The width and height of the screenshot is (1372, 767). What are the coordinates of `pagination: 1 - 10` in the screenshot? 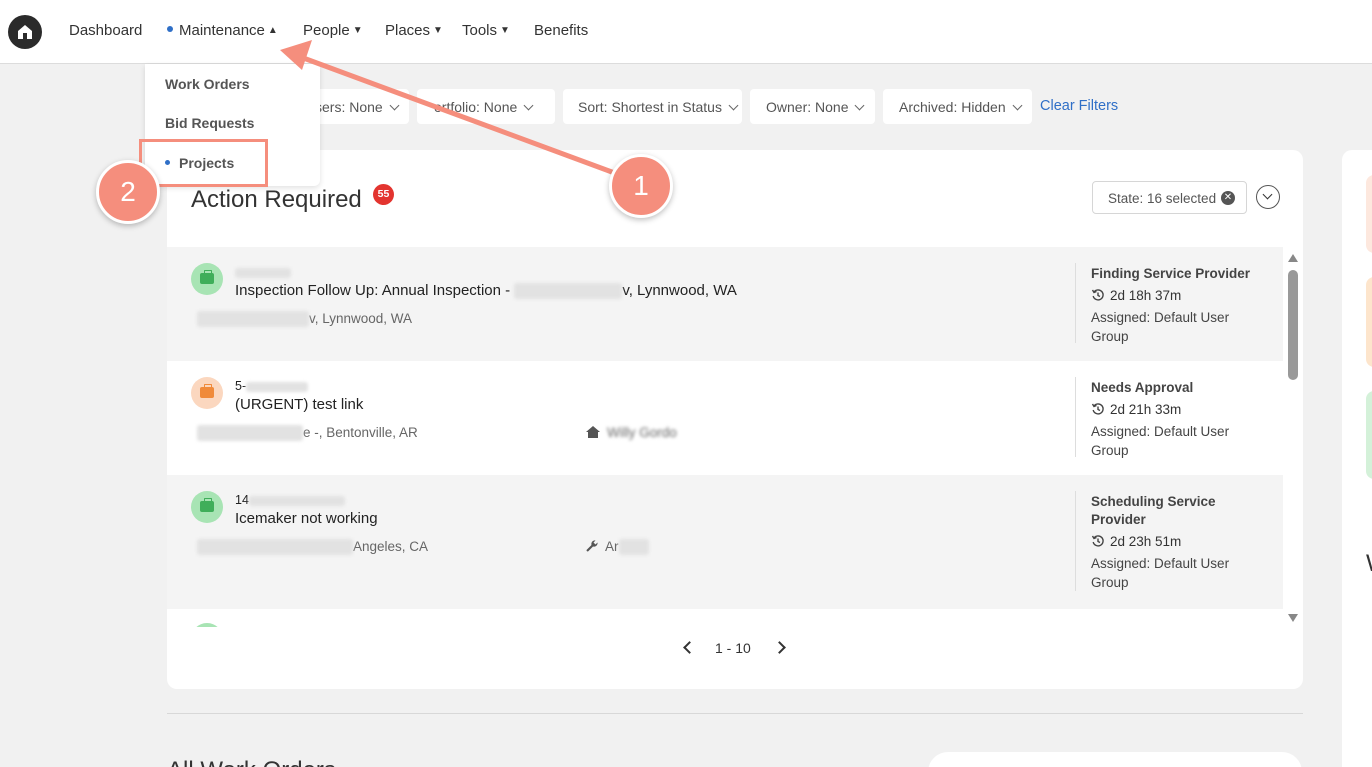 It's located at (737, 650).